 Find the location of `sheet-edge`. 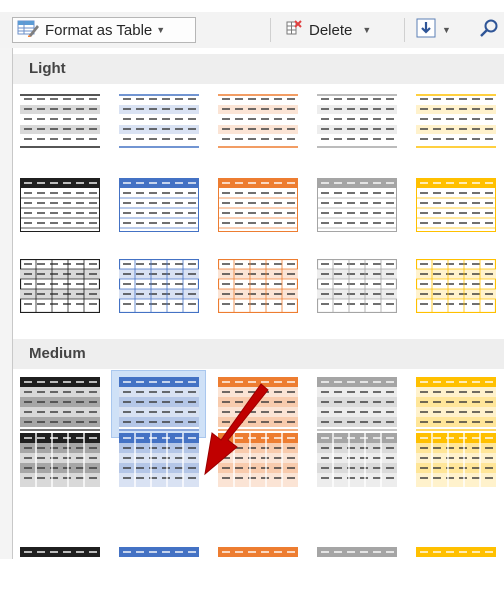

sheet-edge is located at coordinates (6, 303).